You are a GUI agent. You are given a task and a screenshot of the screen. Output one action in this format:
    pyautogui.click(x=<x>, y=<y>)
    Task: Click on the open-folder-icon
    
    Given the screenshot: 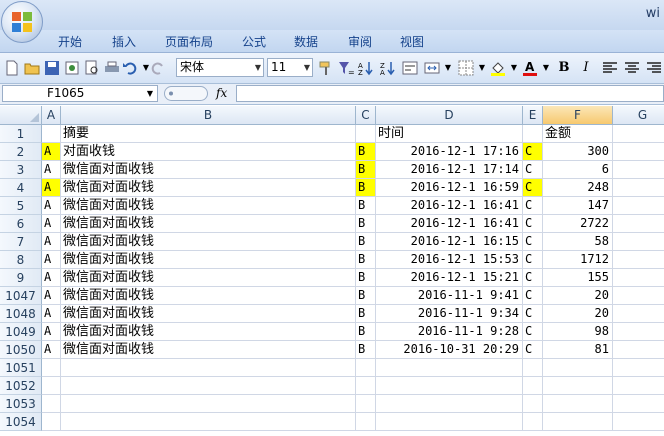 What is the action you would take?
    pyautogui.click(x=32, y=68)
    